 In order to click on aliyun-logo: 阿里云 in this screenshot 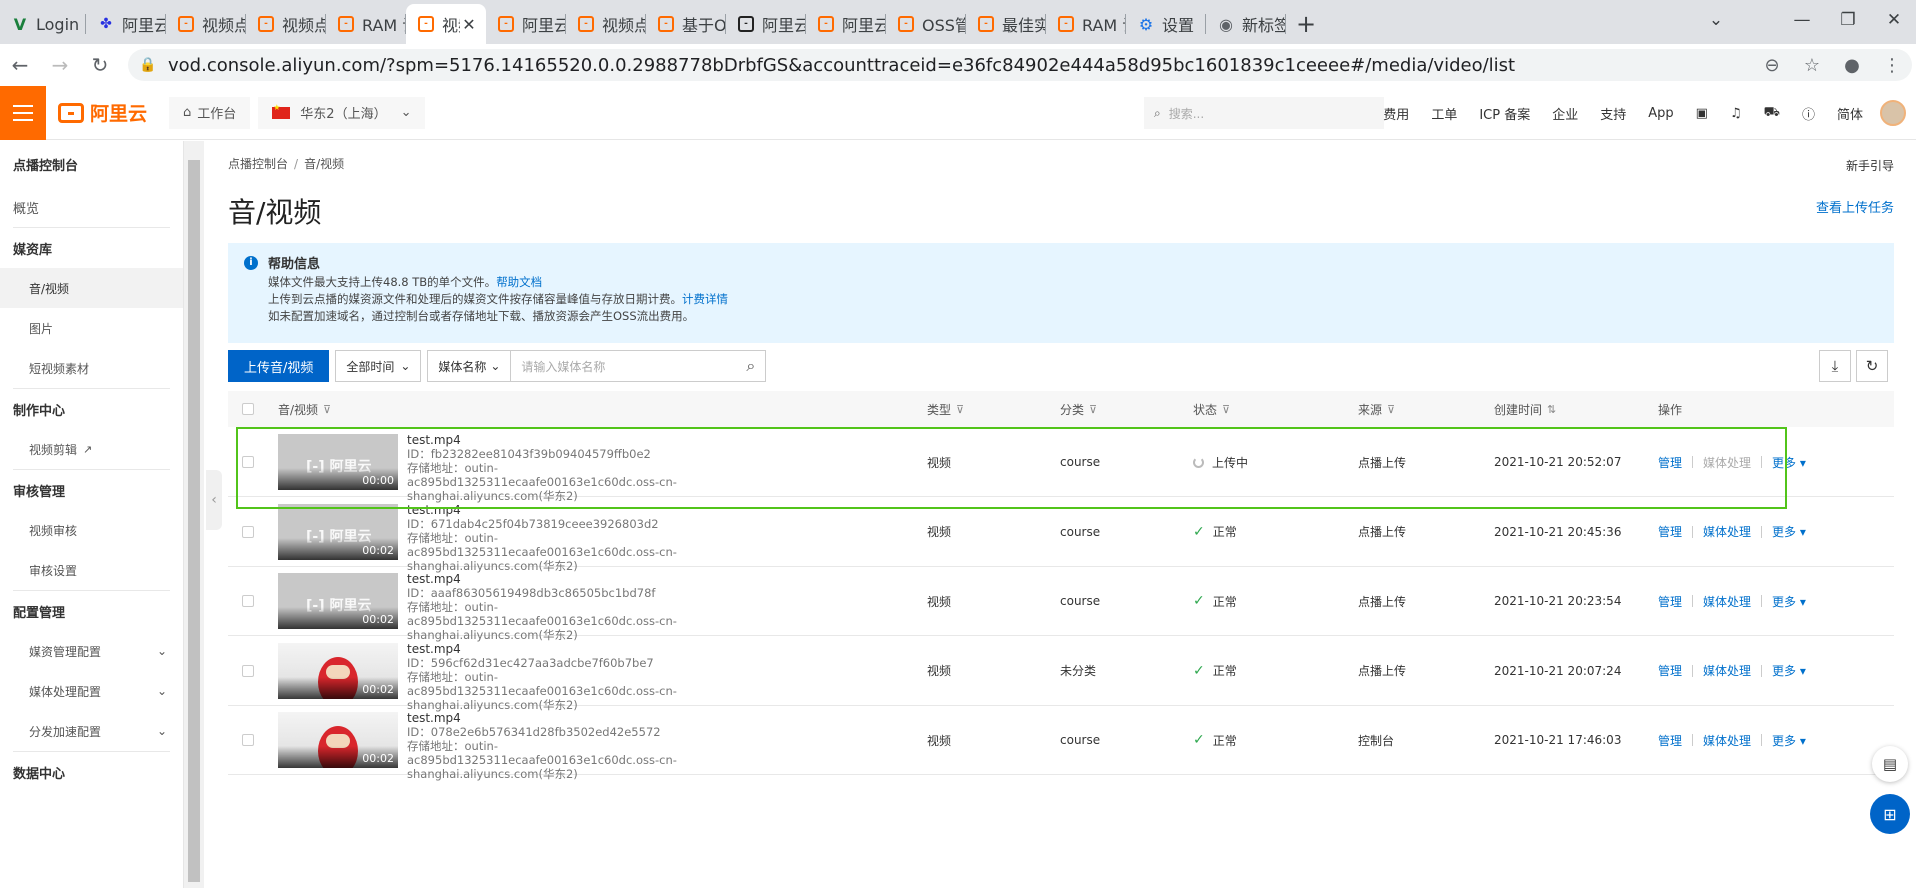, I will do `click(102, 112)`.